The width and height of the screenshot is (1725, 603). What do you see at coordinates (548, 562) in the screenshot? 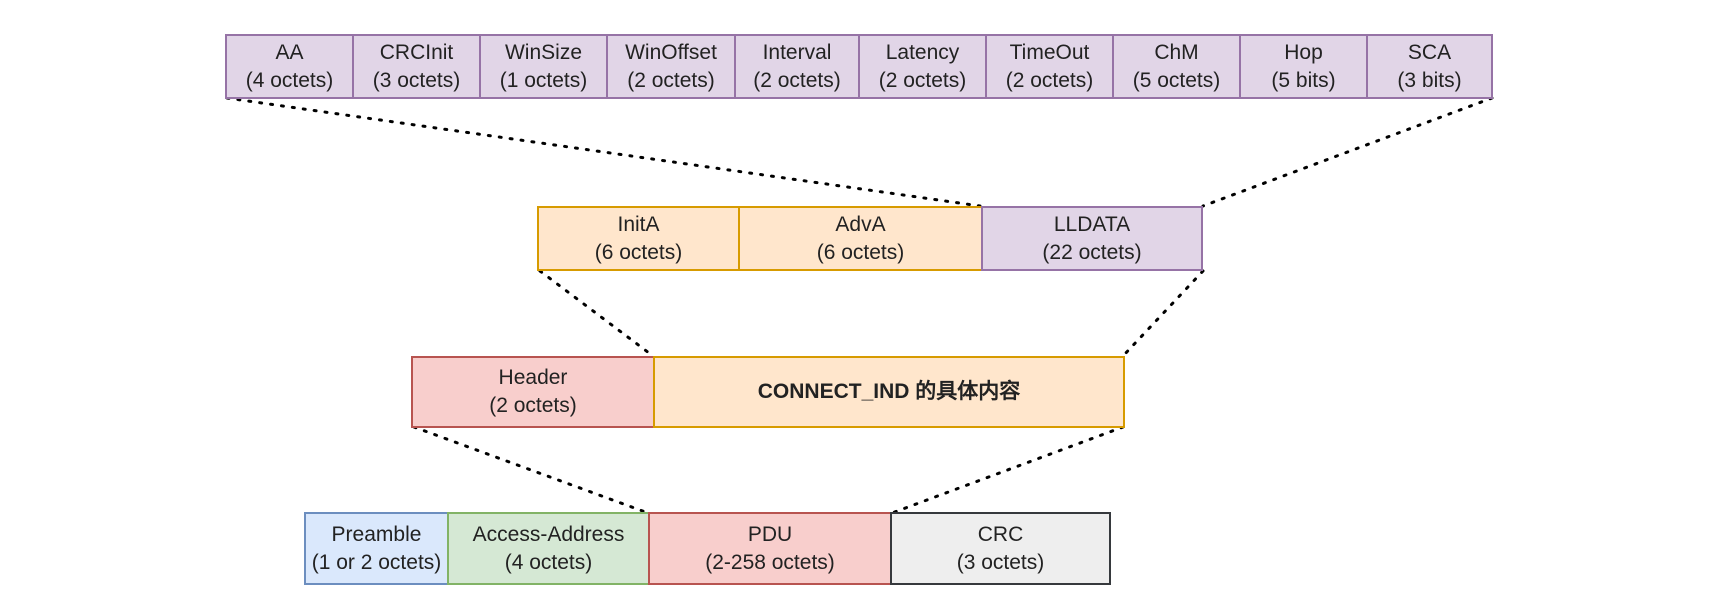
I see `field-access-address-size: (4 octets)` at bounding box center [548, 562].